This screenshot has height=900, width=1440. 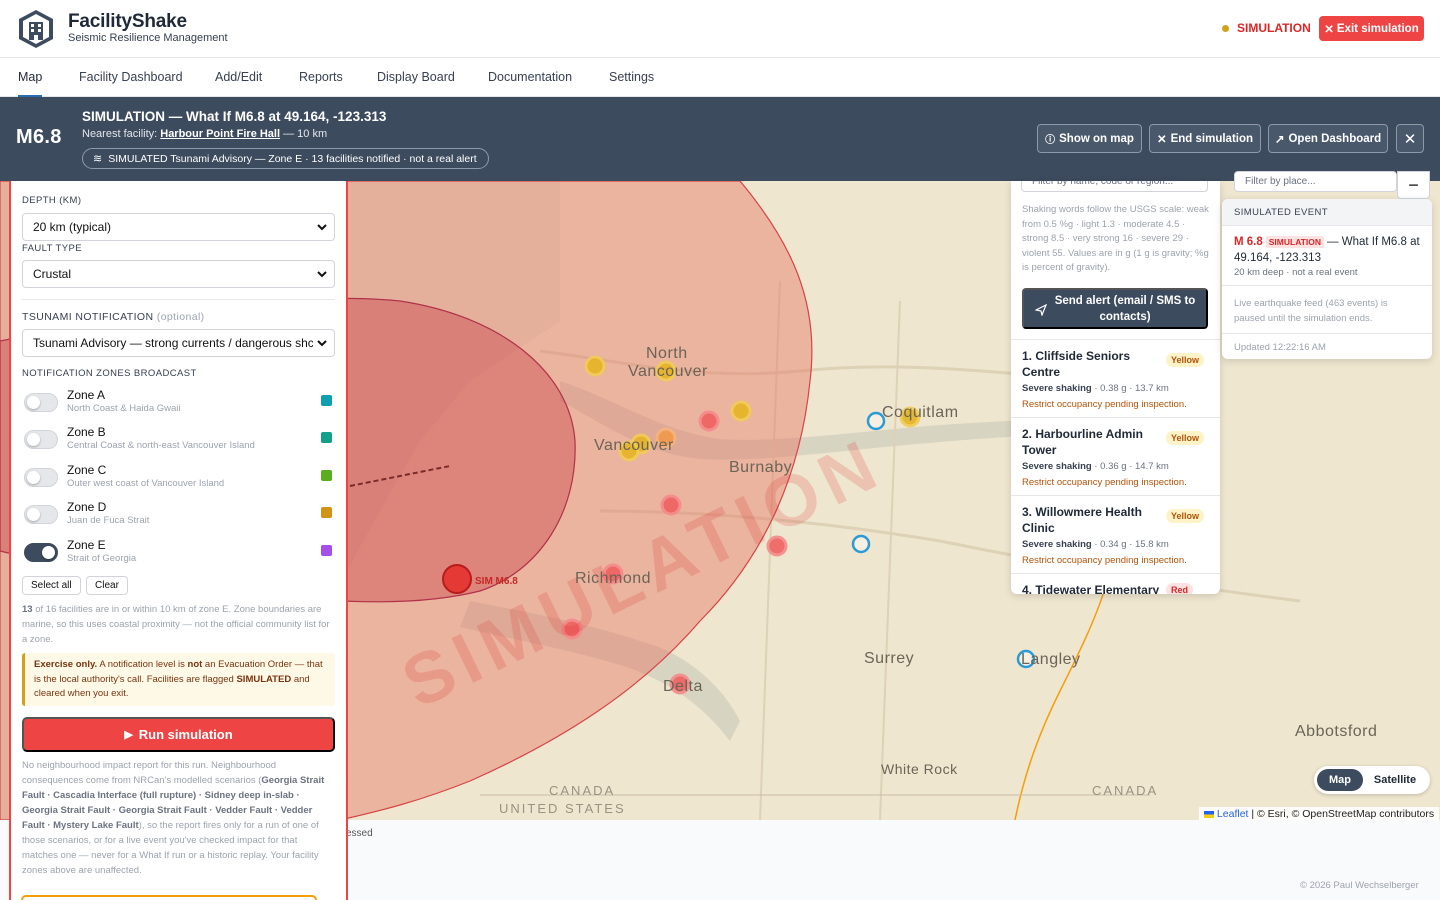 I want to click on clear-zones-button: Clear, so click(x=107, y=585).